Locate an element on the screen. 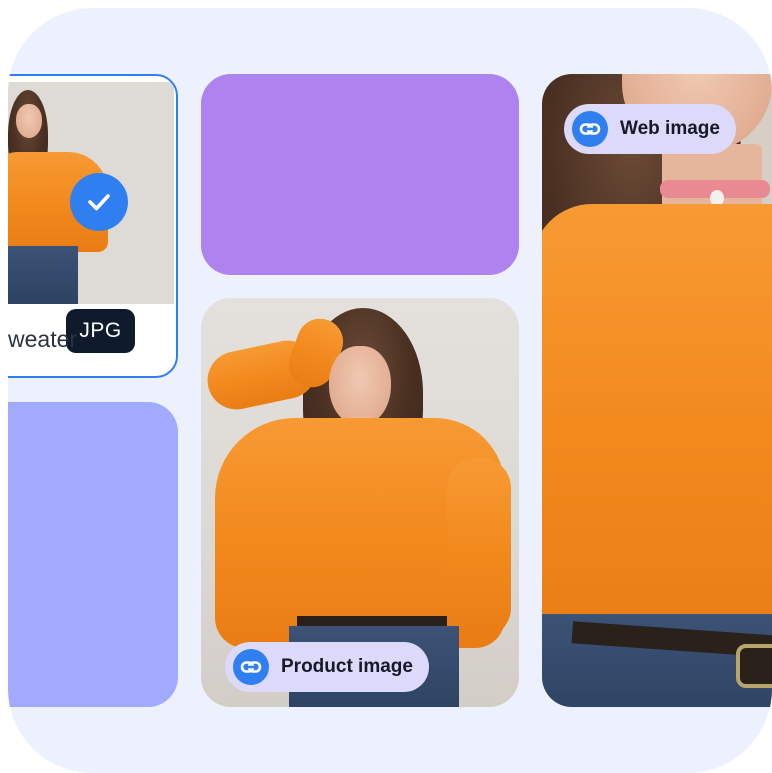  product-image-tag: Product image is located at coordinates (327, 667).